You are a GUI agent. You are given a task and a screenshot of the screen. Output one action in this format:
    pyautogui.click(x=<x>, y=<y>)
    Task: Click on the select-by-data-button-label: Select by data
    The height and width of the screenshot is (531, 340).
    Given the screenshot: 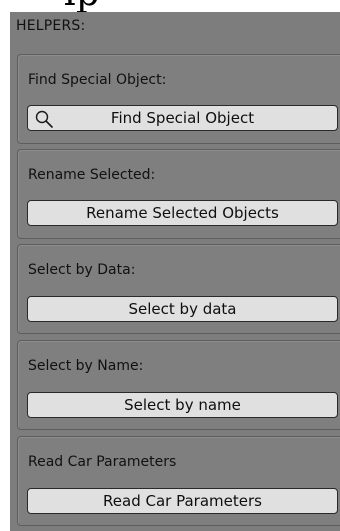 What is the action you would take?
    pyautogui.click(x=182, y=309)
    